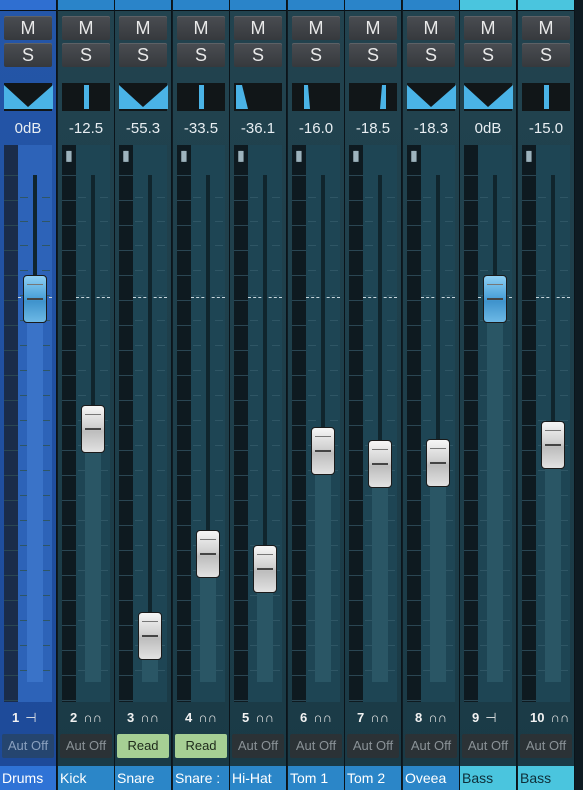 The height and width of the screenshot is (790, 583). What do you see at coordinates (373, 778) in the screenshot?
I see `channel-name-label: Tom 2` at bounding box center [373, 778].